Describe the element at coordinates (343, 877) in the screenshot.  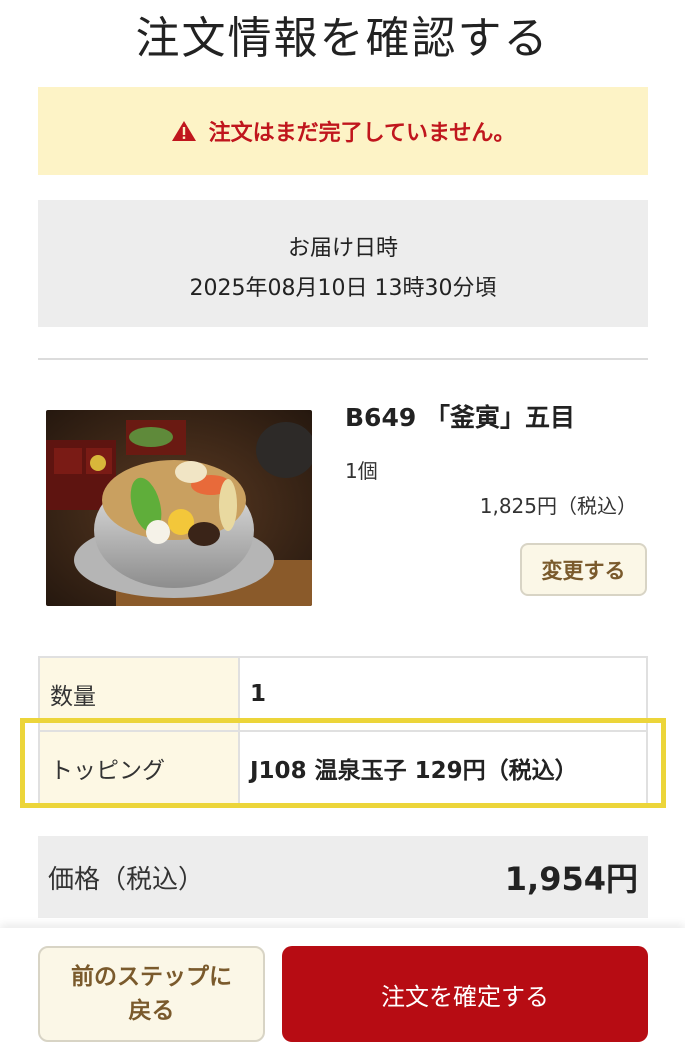
I see `total-price-box: 価格（税込） 1,954円` at that location.